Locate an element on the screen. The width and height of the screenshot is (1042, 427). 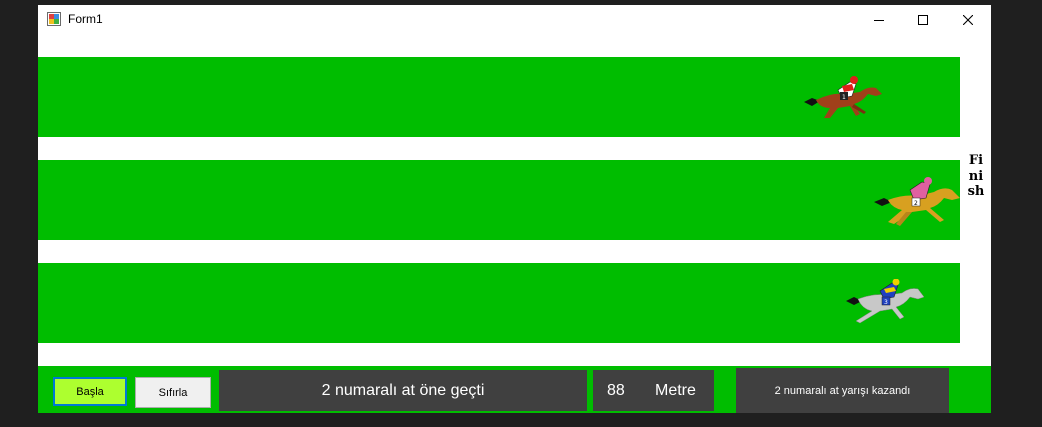
close-button is located at coordinates (967, 19).